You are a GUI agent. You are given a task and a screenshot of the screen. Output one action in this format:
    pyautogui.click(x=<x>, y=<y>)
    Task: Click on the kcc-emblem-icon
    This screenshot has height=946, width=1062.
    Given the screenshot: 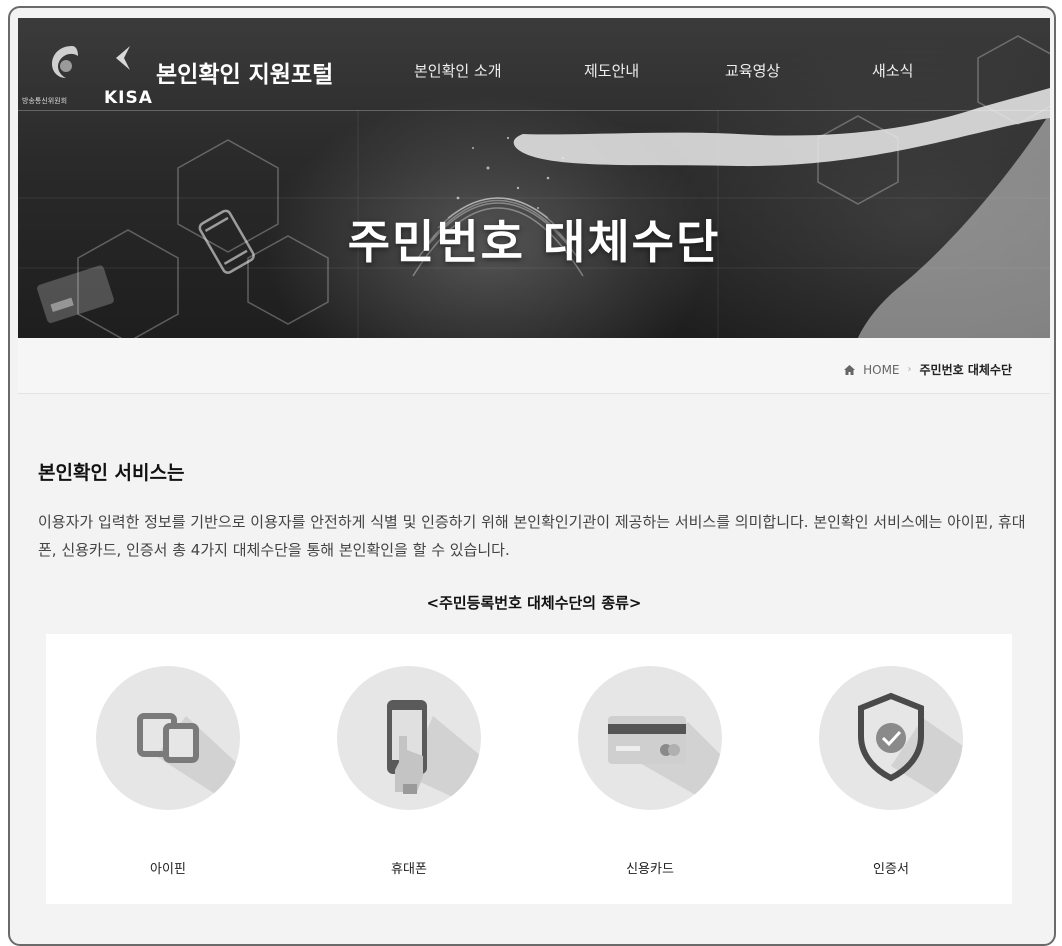 What is the action you would take?
    pyautogui.click(x=65, y=62)
    